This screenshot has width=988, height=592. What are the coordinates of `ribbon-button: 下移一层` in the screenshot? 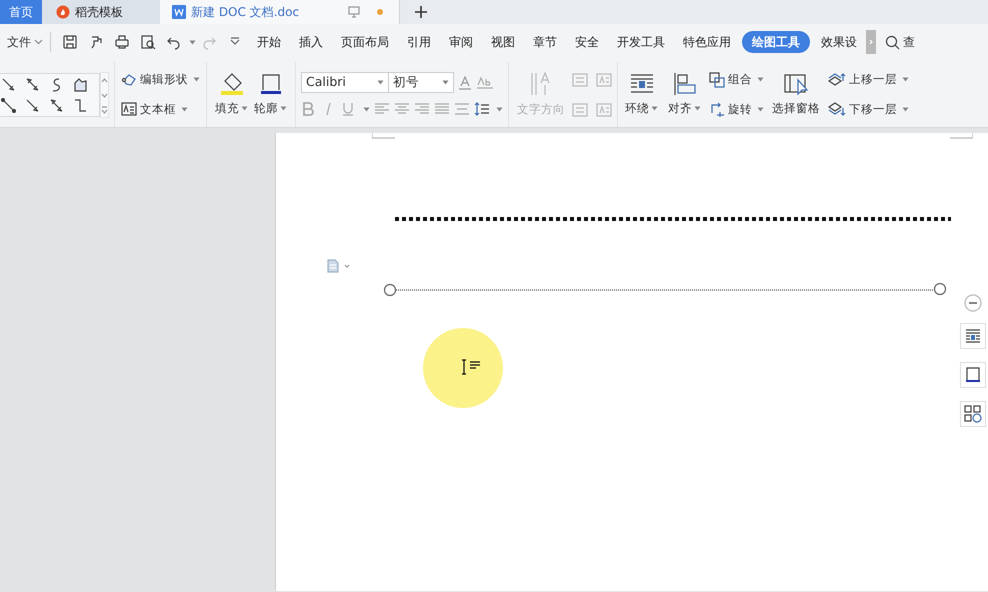 It's located at (868, 109).